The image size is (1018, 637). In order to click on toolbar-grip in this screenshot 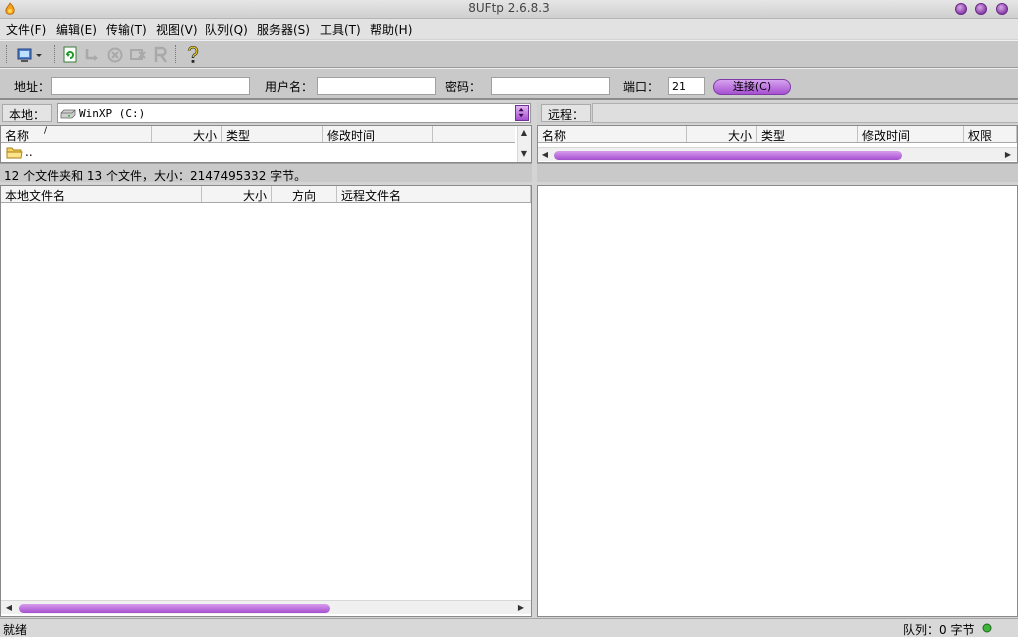, I will do `click(7, 54)`.